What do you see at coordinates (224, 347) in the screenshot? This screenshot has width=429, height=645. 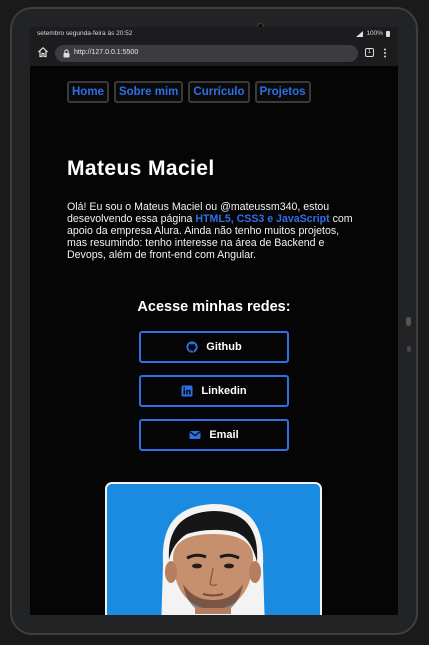 I see `github-label: Github` at bounding box center [224, 347].